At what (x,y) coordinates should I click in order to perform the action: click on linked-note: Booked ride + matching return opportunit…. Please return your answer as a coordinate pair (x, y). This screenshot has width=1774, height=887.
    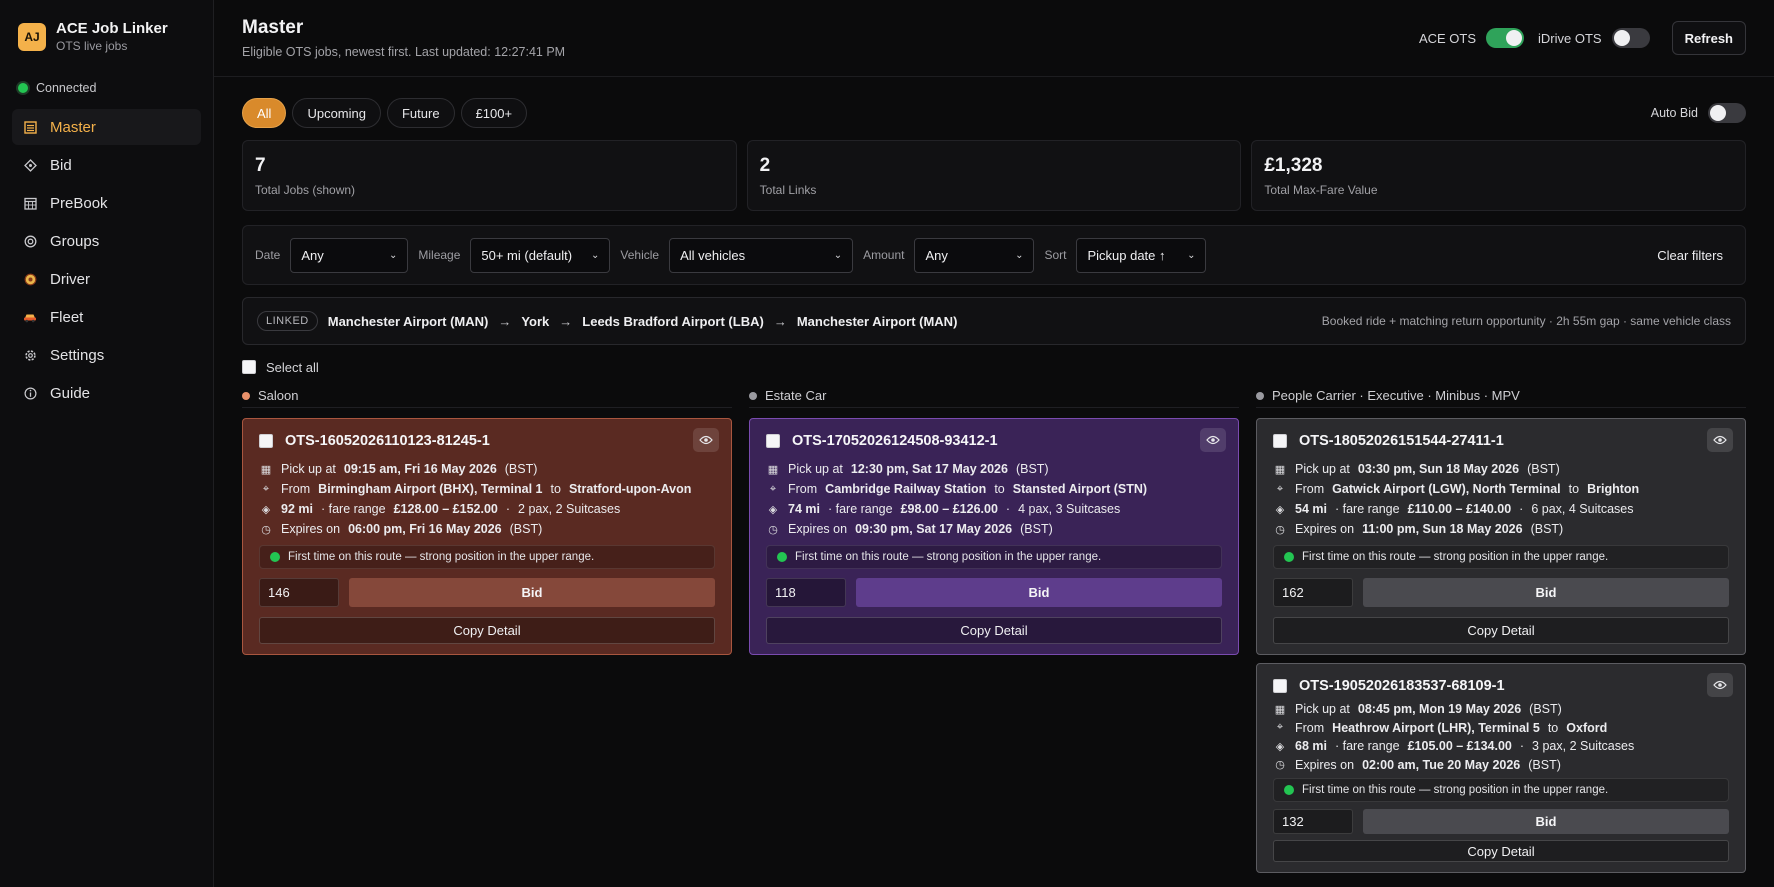
    Looking at the image, I should click on (1526, 321).